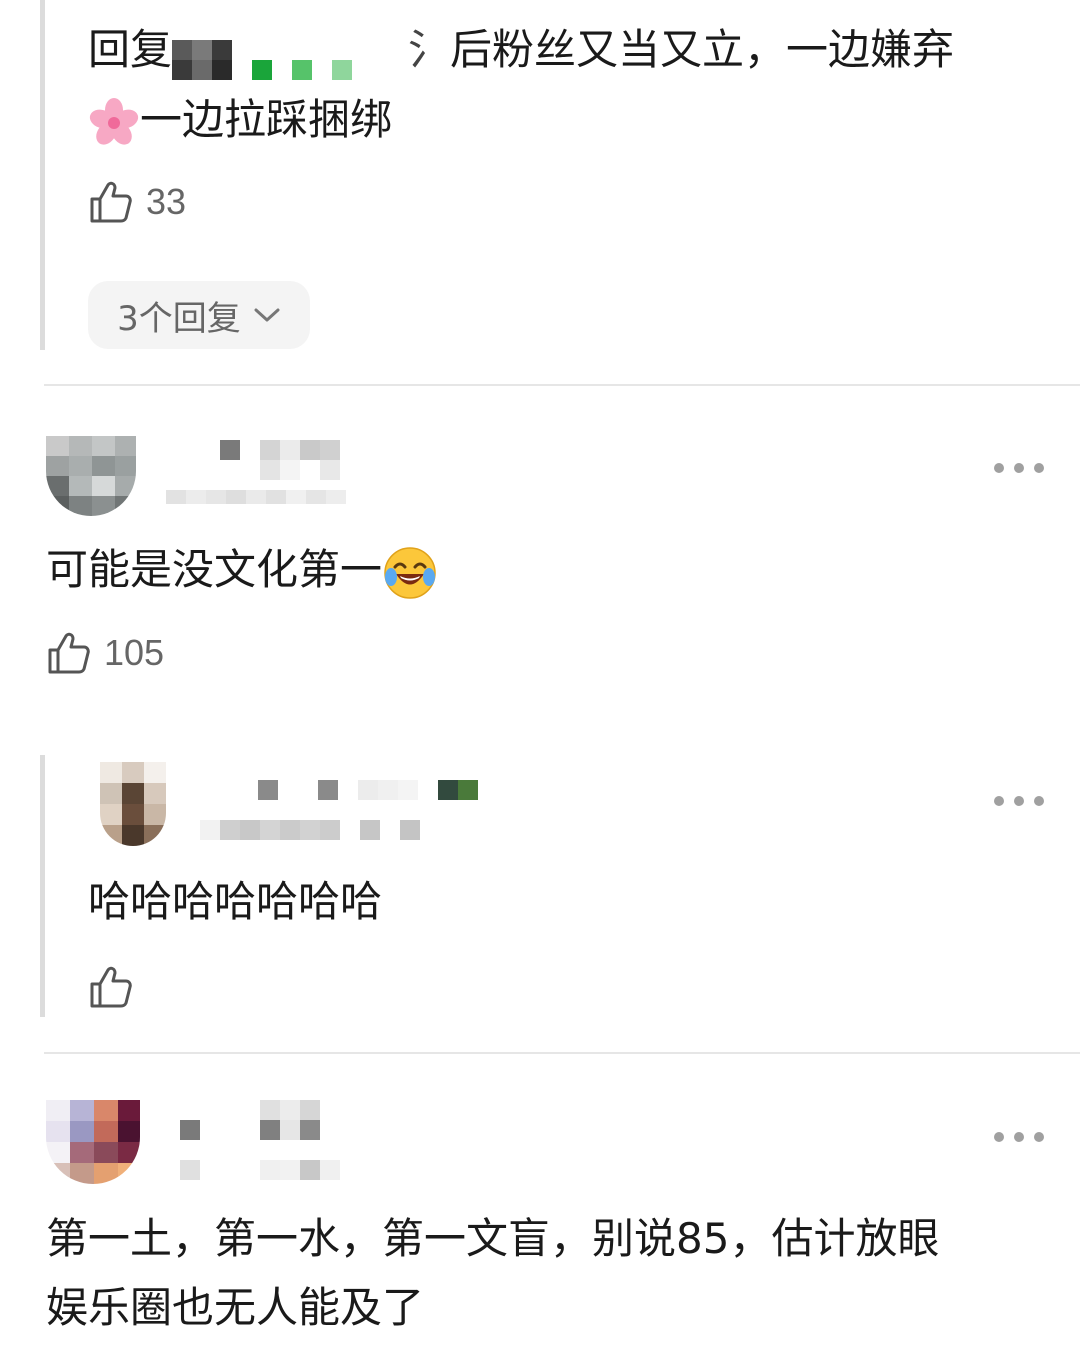 This screenshot has height=1354, width=1080. I want to click on cherry-blossom-icon, so click(114, 121).